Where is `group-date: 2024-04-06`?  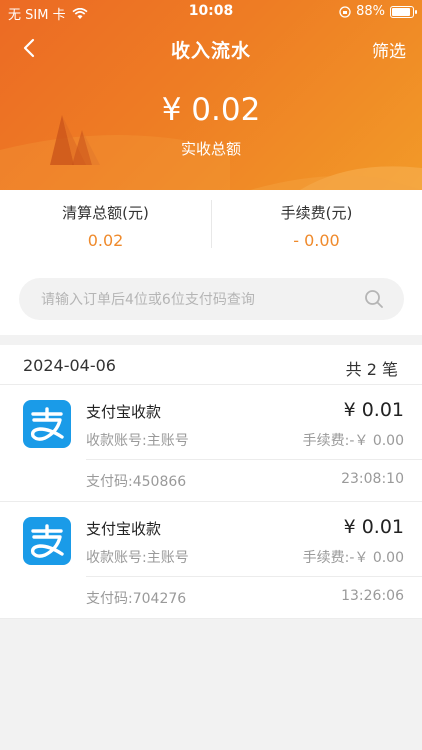
group-date: 2024-04-06 is located at coordinates (69, 365).